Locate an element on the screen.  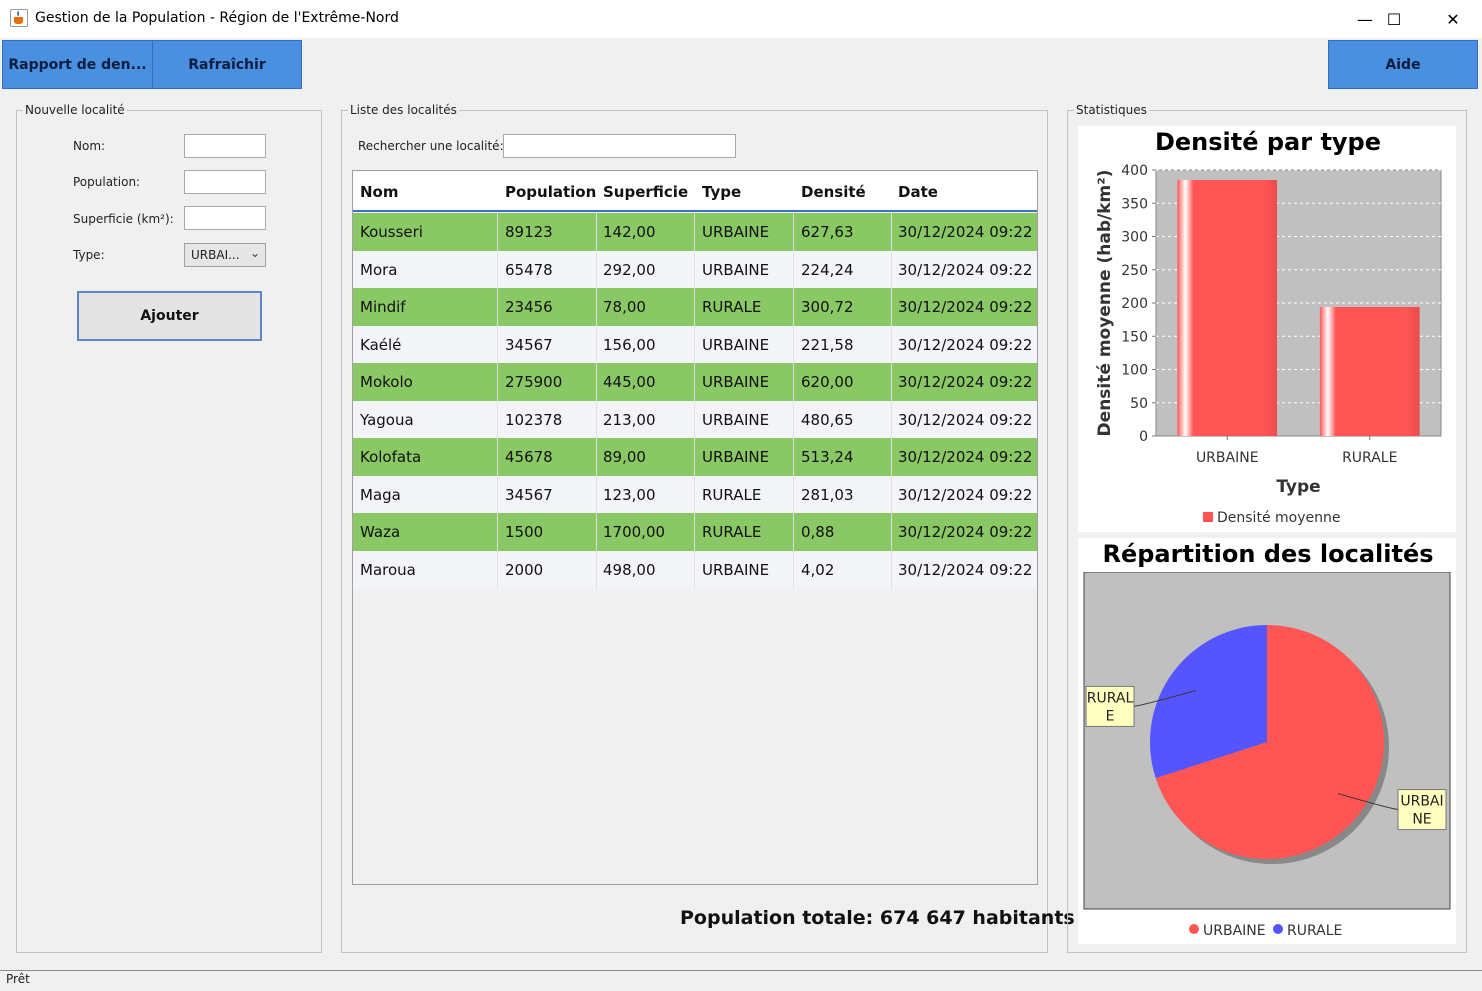
y-tick-label: 150 is located at coordinates (1134, 337).